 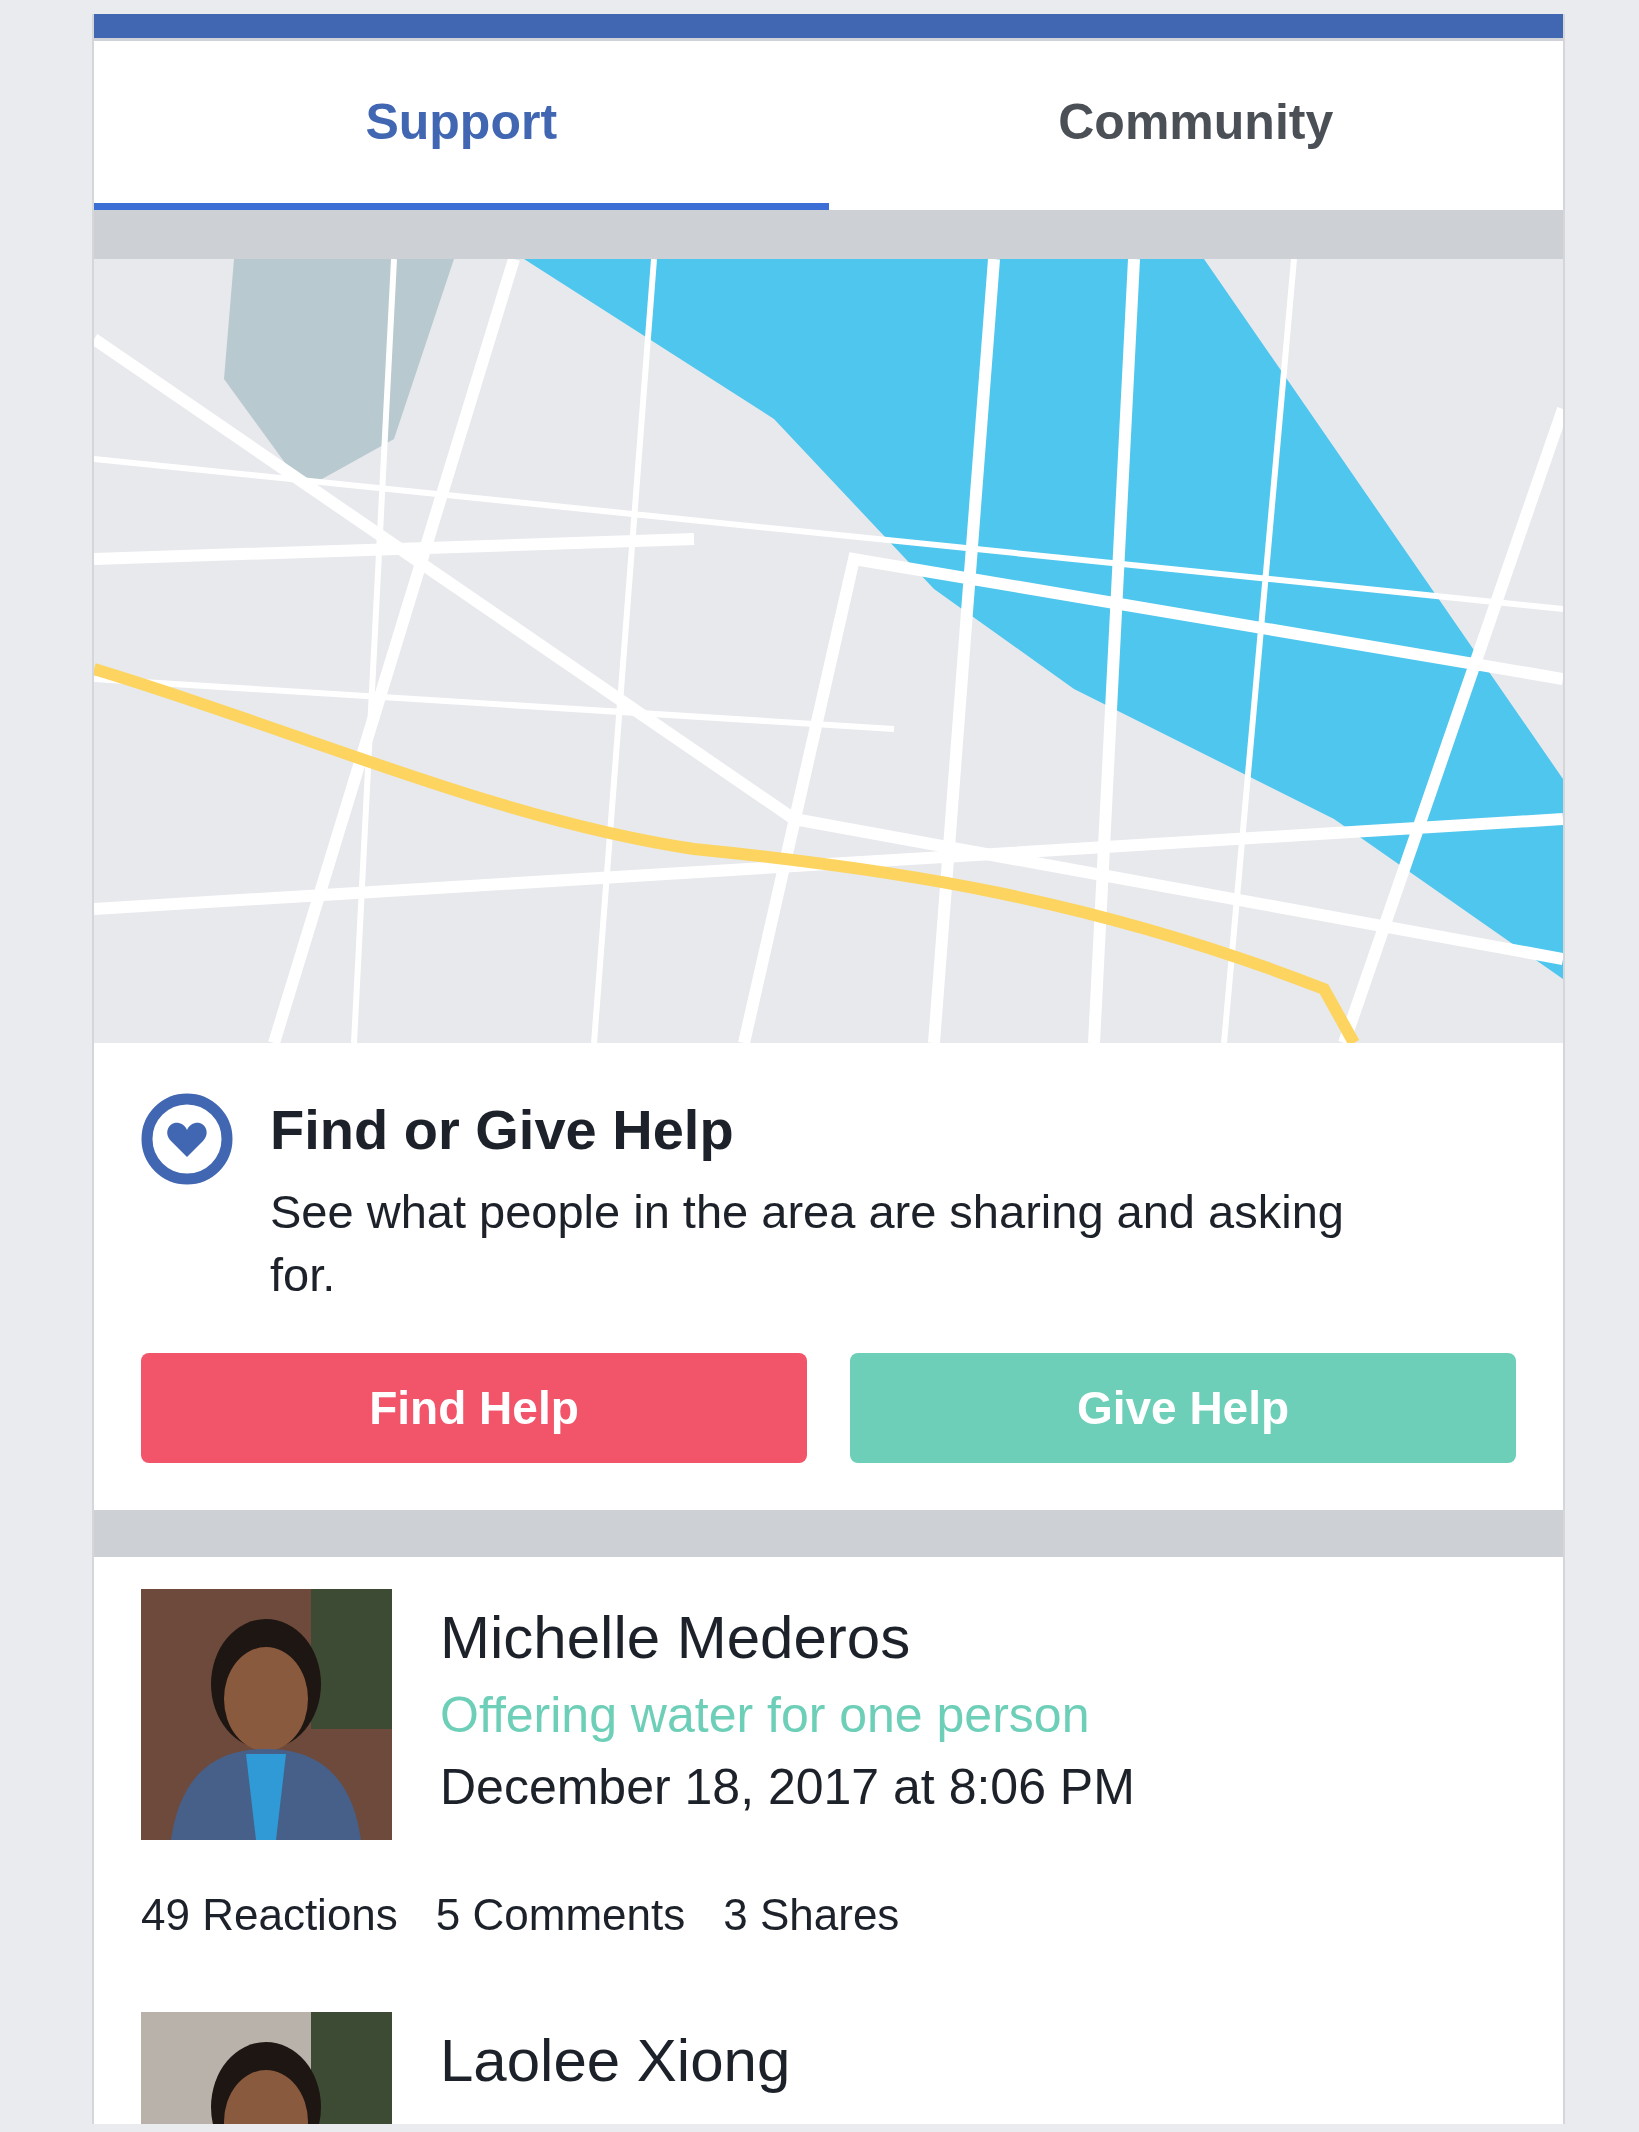 I want to click on post-stat: 5 Comments, so click(x=560, y=1914).